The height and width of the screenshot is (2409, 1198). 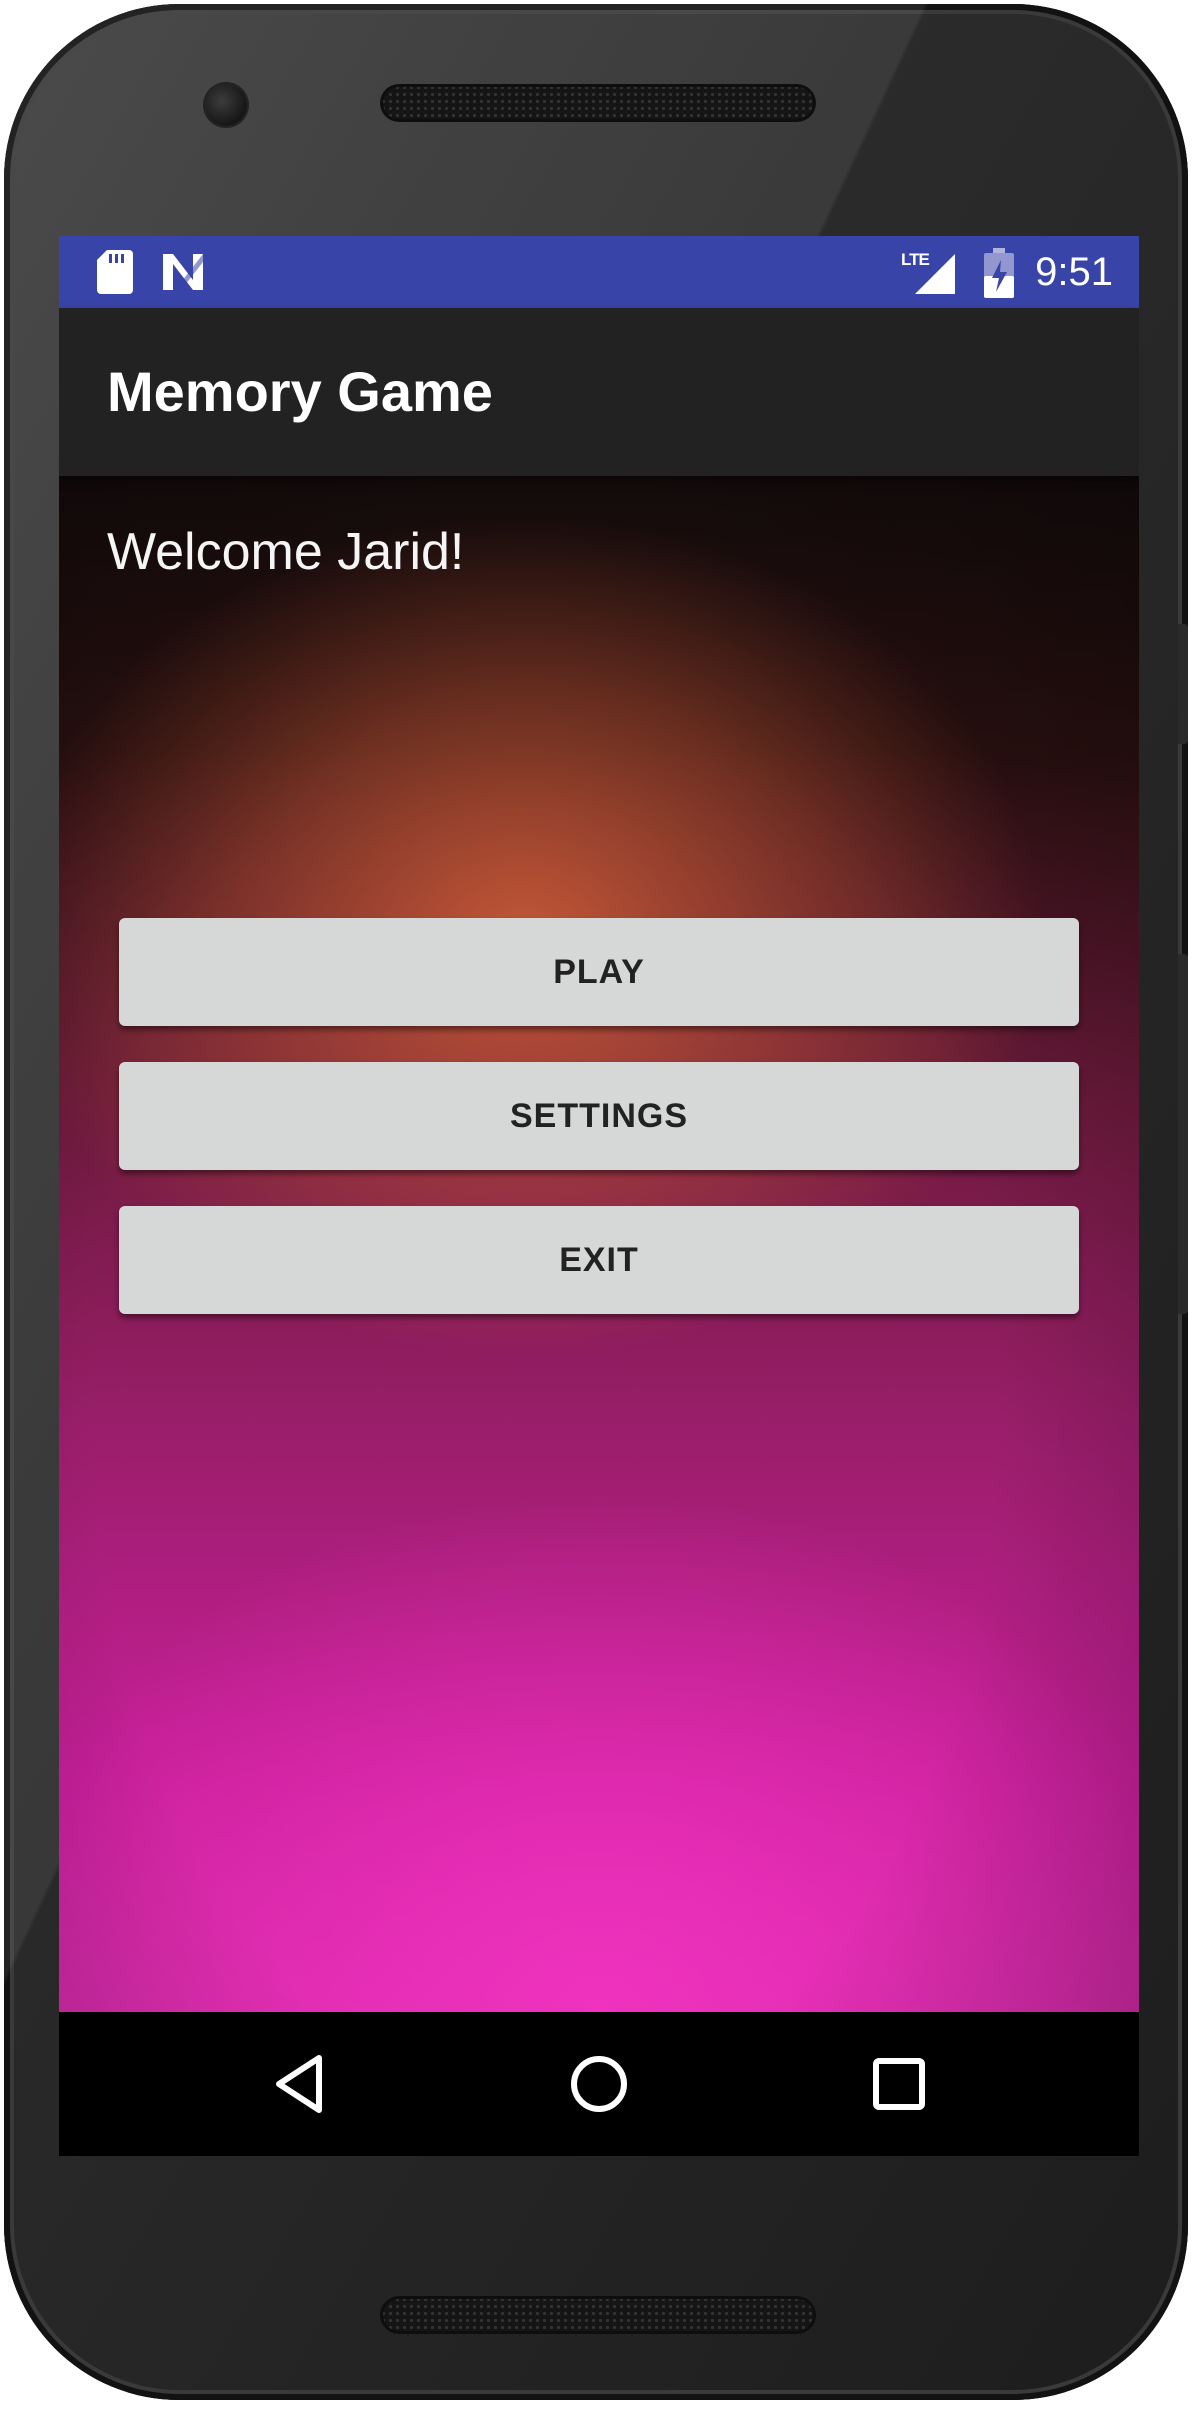 What do you see at coordinates (929, 272) in the screenshot?
I see `lte-signal-icon: LTE` at bounding box center [929, 272].